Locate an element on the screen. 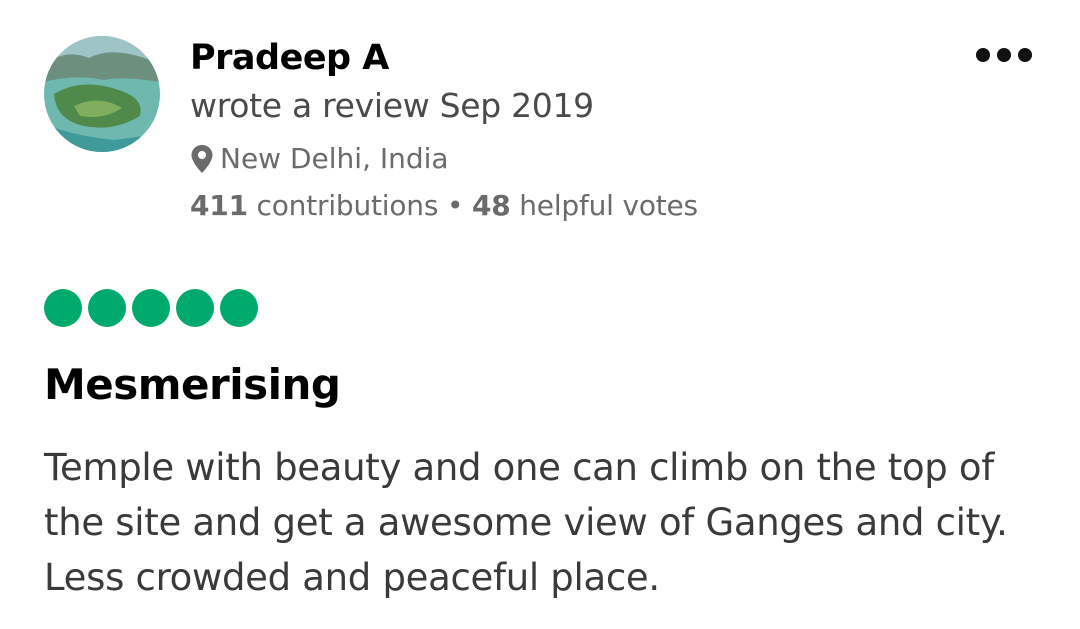  map-pin-icon is located at coordinates (202, 158).